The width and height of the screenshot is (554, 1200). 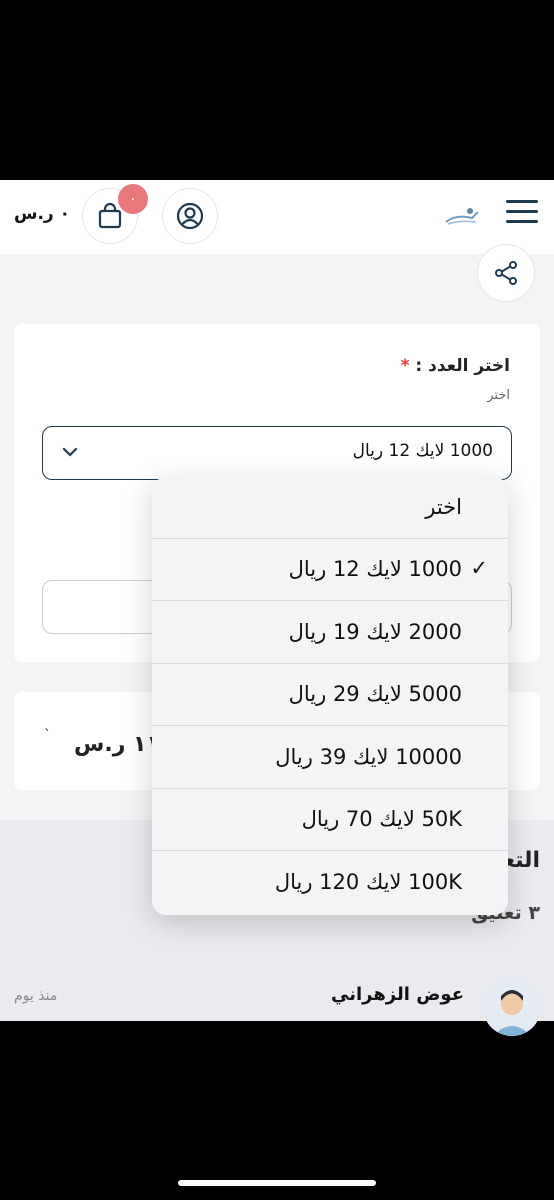 What do you see at coordinates (422, 451) in the screenshot?
I see `select-value: 1000 لايك 12 ريال` at bounding box center [422, 451].